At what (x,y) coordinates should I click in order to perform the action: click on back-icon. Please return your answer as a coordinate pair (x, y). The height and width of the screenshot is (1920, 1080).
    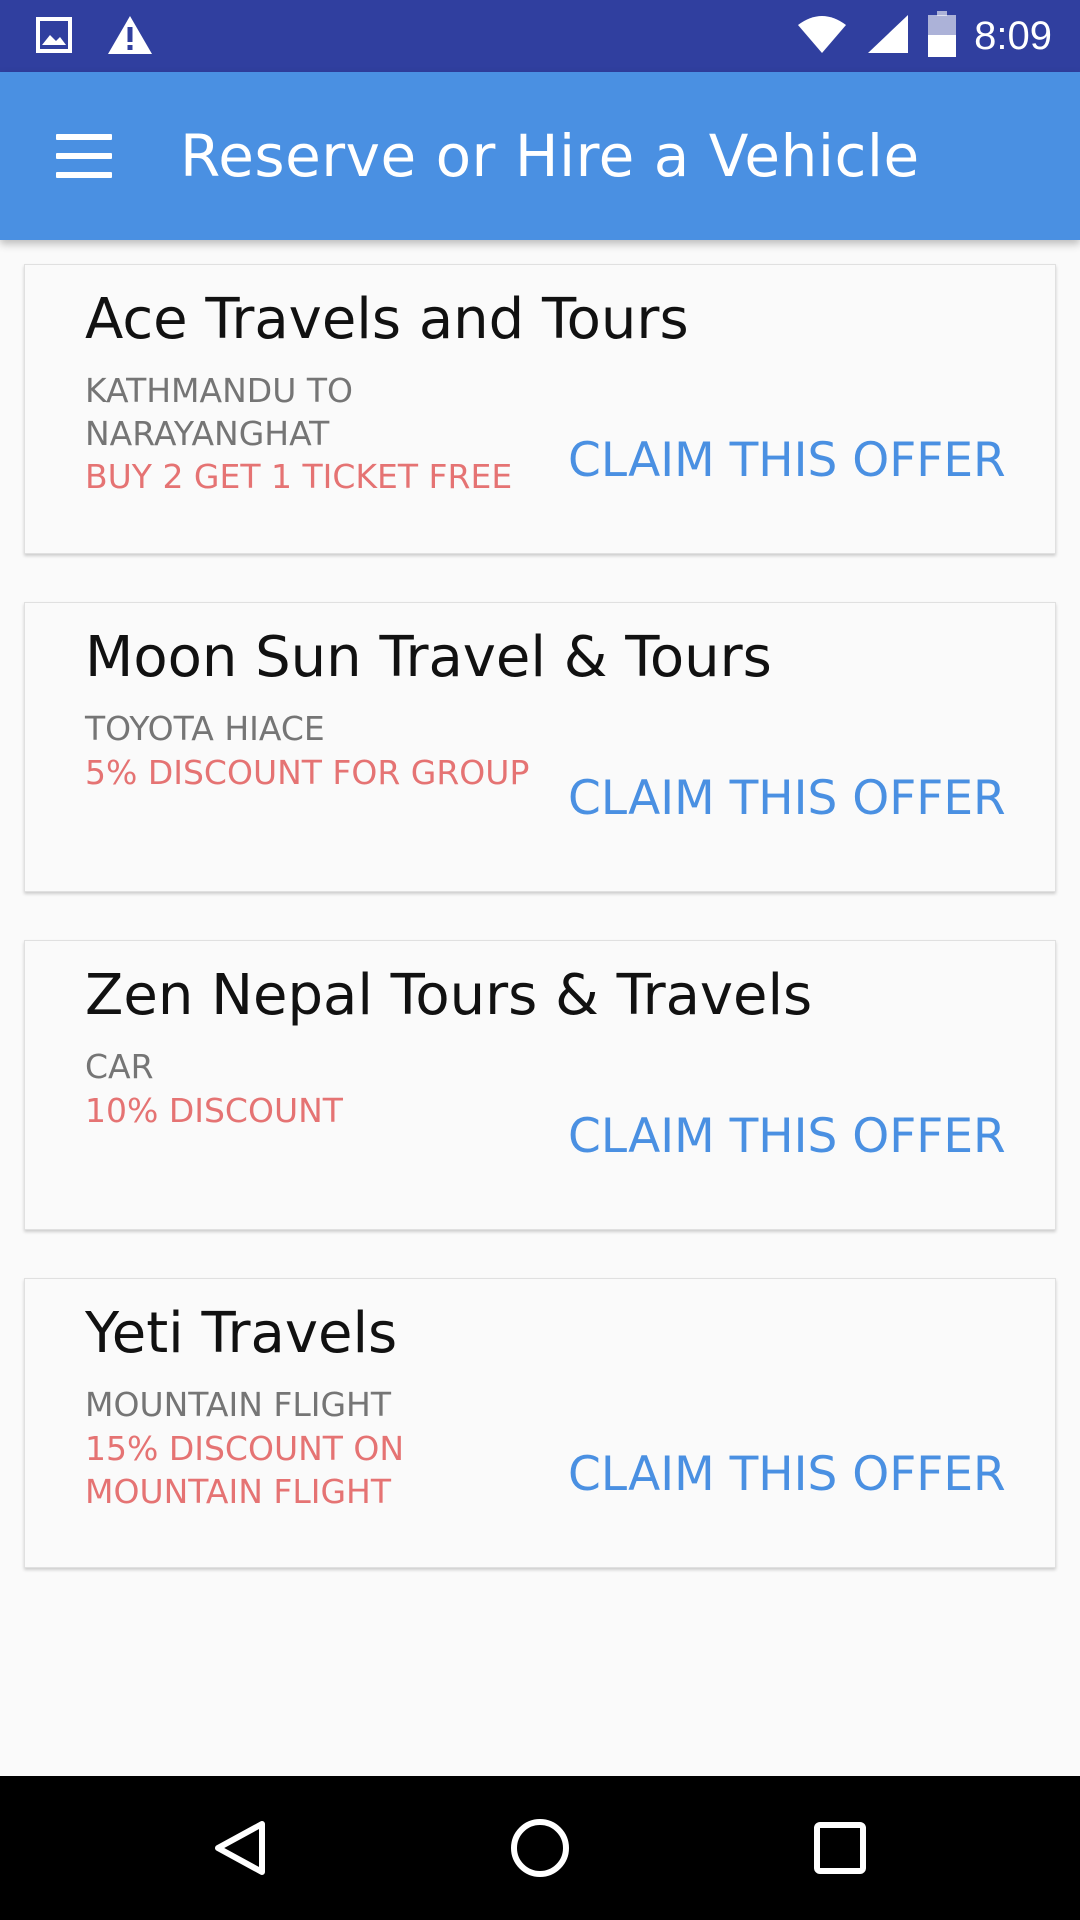
    Looking at the image, I should click on (240, 1848).